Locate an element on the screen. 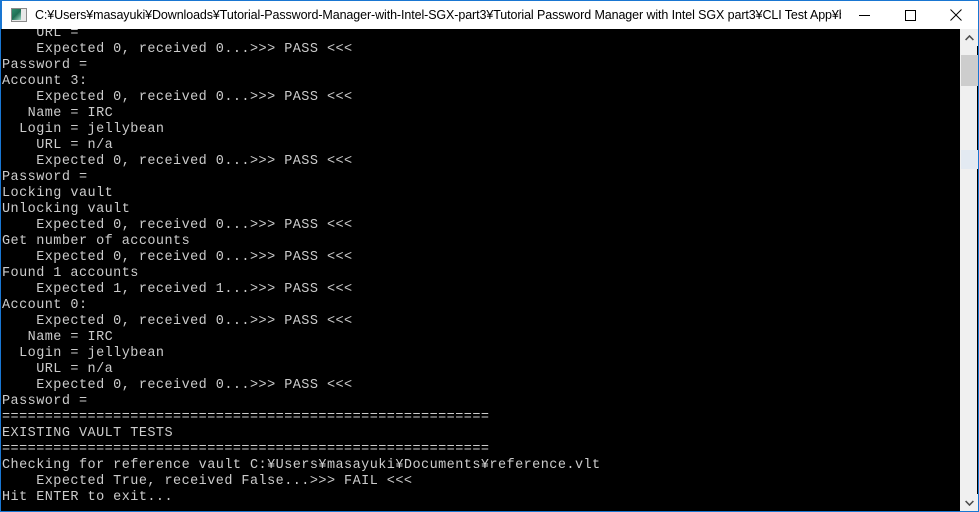 This screenshot has height=512, width=979. maximize-icon is located at coordinates (910, 15).